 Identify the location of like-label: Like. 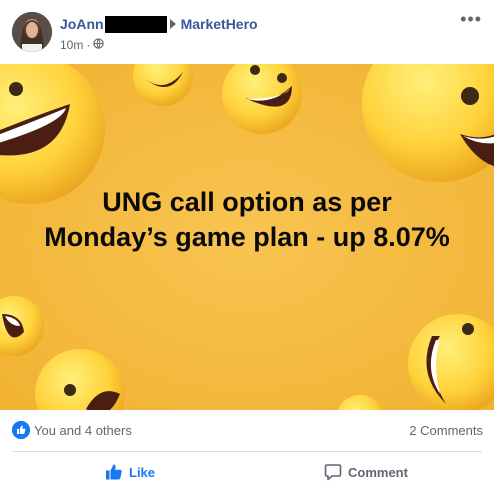
(142, 472).